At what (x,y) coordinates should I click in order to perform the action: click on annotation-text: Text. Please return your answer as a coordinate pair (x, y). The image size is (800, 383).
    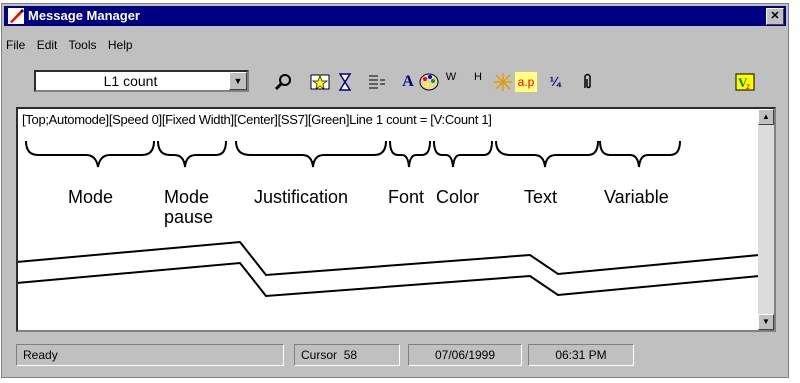
    Looking at the image, I should click on (541, 197).